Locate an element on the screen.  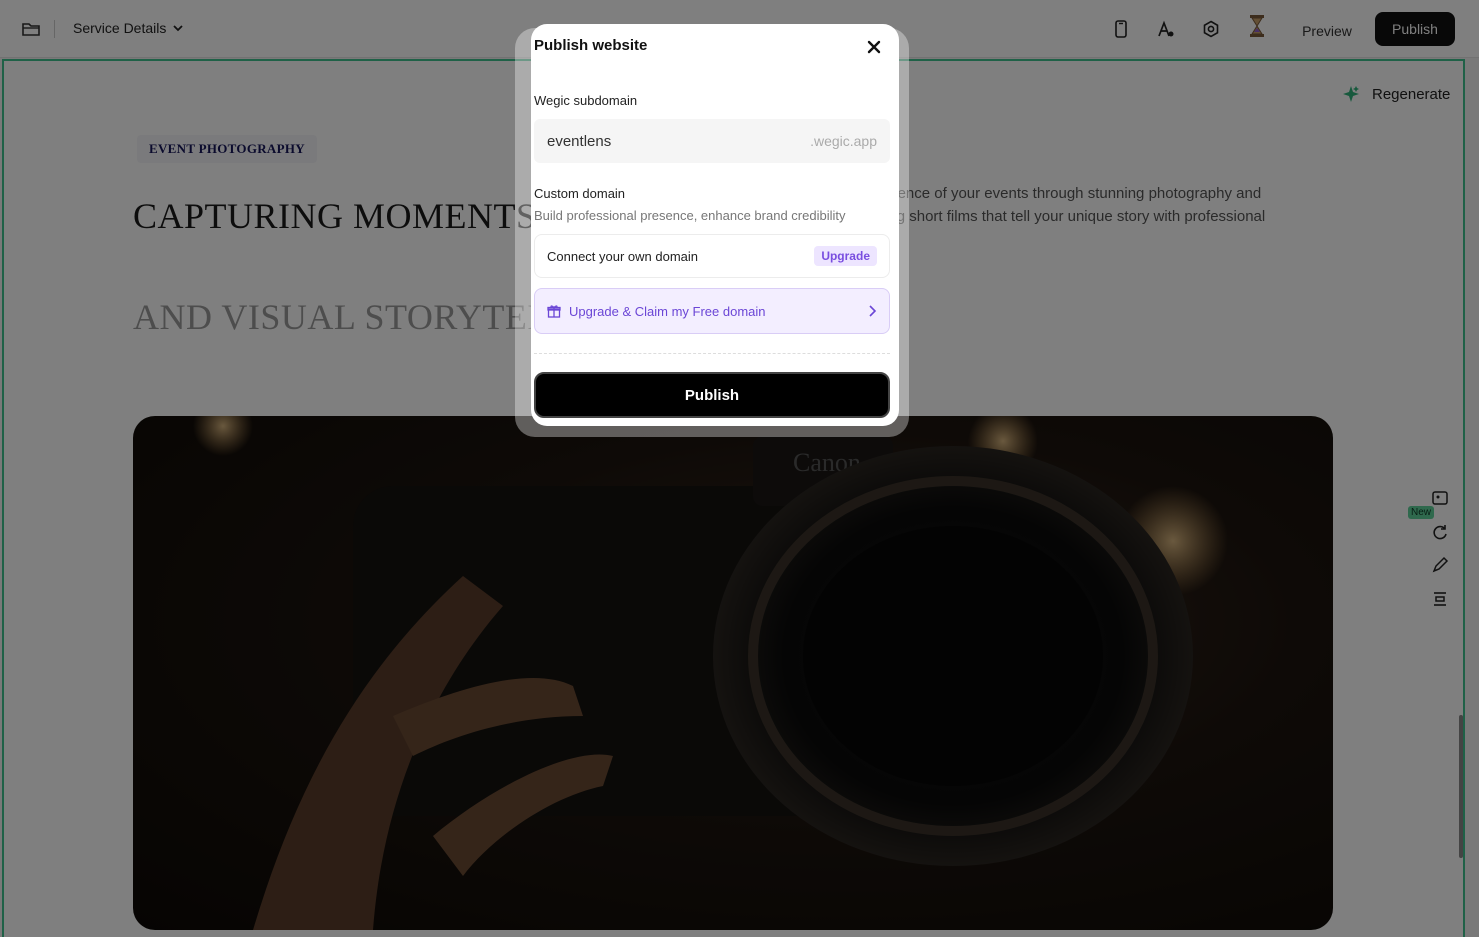
subdomain-input: eventlens .wegic.app is located at coordinates (712, 141).